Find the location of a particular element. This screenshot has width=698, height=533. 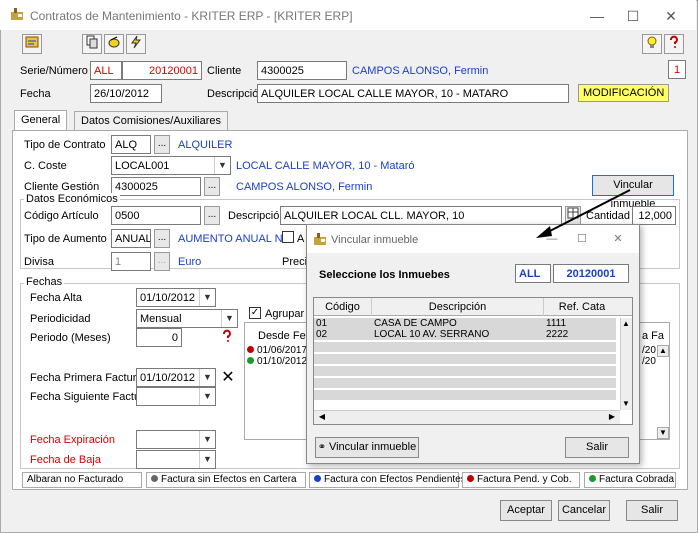

serie-input: ALL is located at coordinates (106, 70).